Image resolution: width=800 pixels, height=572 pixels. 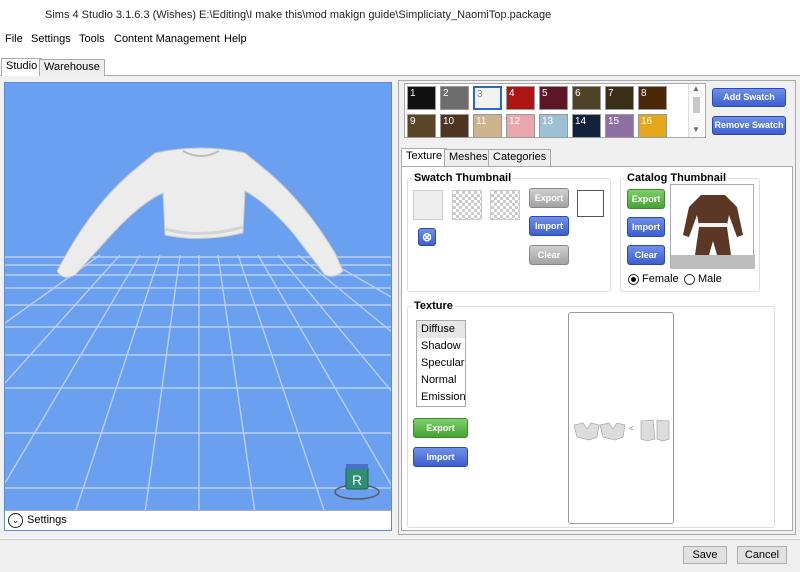 What do you see at coordinates (200, 212) in the screenshot?
I see `sweater-model` at bounding box center [200, 212].